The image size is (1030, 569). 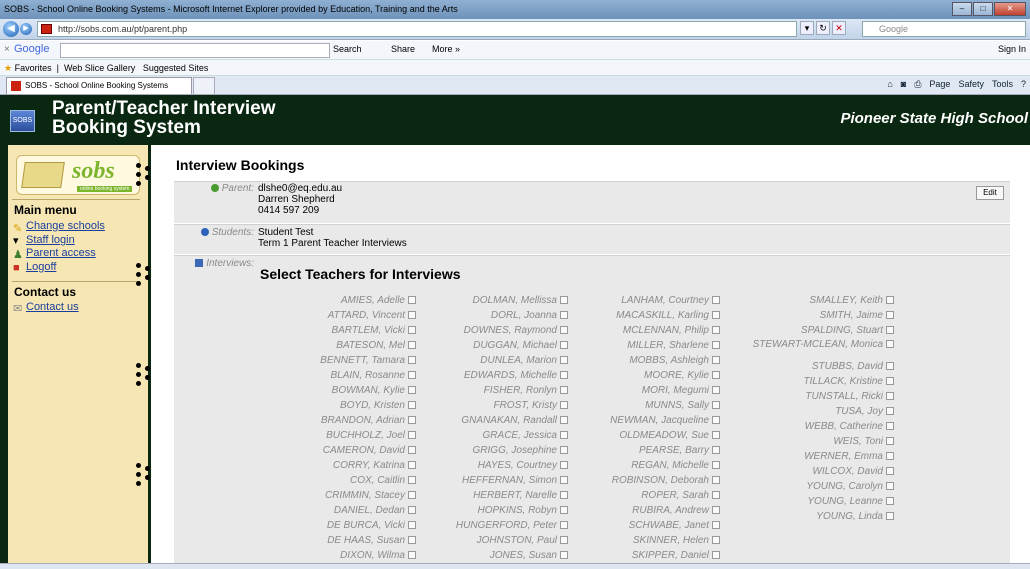 What do you see at coordinates (642, 542) in the screenshot?
I see `teacher-option: SKINNER, Helen` at bounding box center [642, 542].